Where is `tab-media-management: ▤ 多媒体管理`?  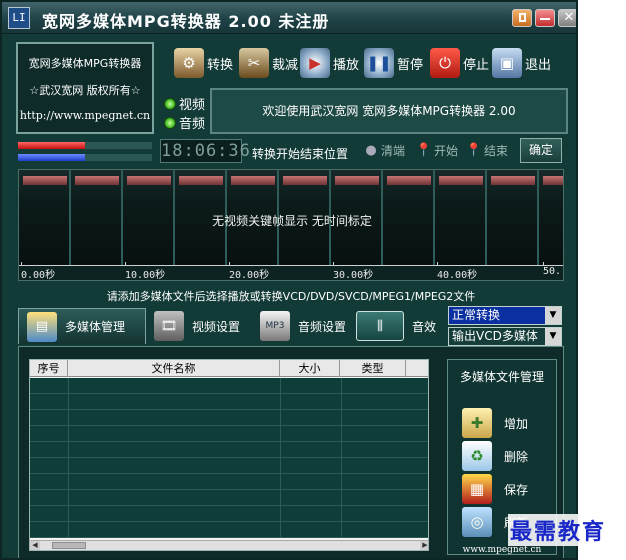 tab-media-management: ▤ 多媒体管理 is located at coordinates (82, 326).